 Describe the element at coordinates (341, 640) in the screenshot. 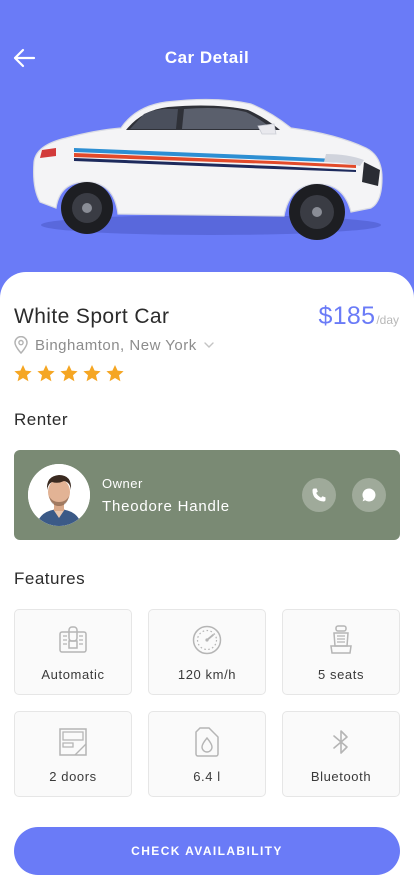

I see `seat-icon` at that location.